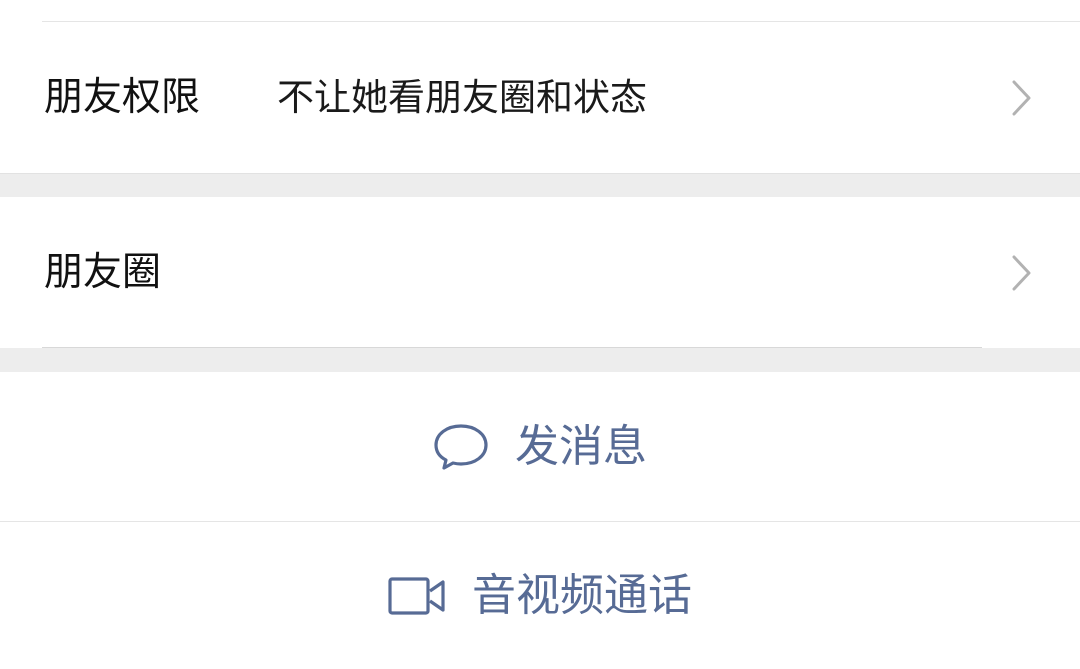  I want to click on moments-label: 朋友圈, so click(103, 272).